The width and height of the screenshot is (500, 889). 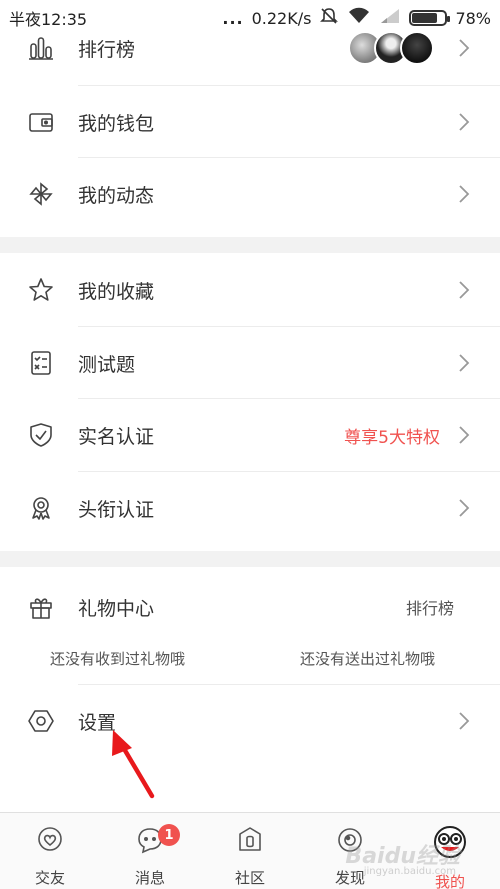 What do you see at coordinates (107, 364) in the screenshot?
I see `quiz-label: 测试题` at bounding box center [107, 364].